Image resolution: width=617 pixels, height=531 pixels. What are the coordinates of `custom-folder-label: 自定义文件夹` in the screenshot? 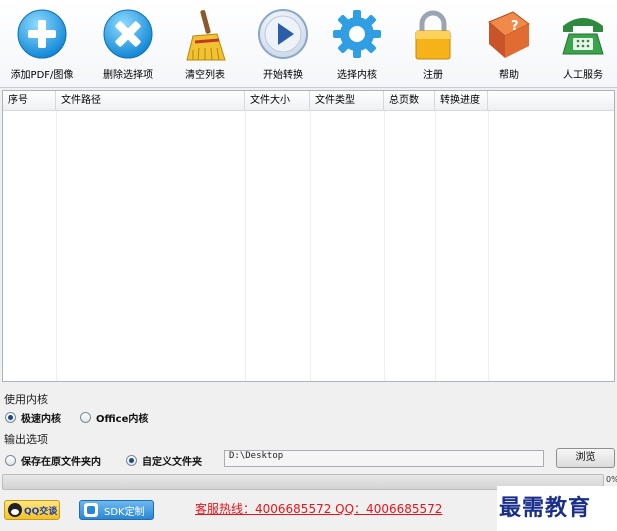 It's located at (172, 462).